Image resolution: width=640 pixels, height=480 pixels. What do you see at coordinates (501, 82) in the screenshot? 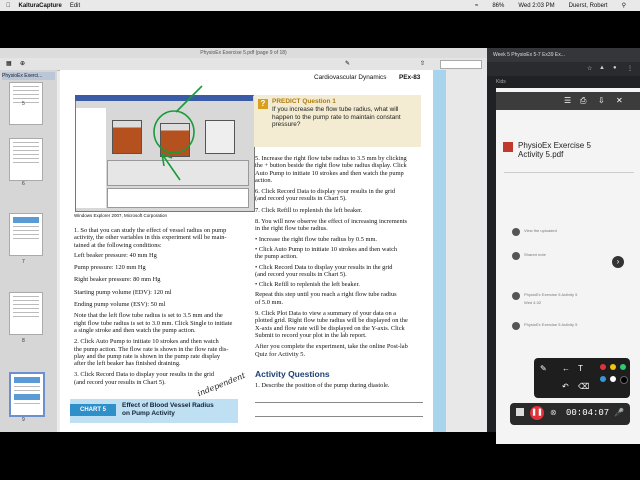
I see `bookmark-kids: Kids` at bounding box center [501, 82].